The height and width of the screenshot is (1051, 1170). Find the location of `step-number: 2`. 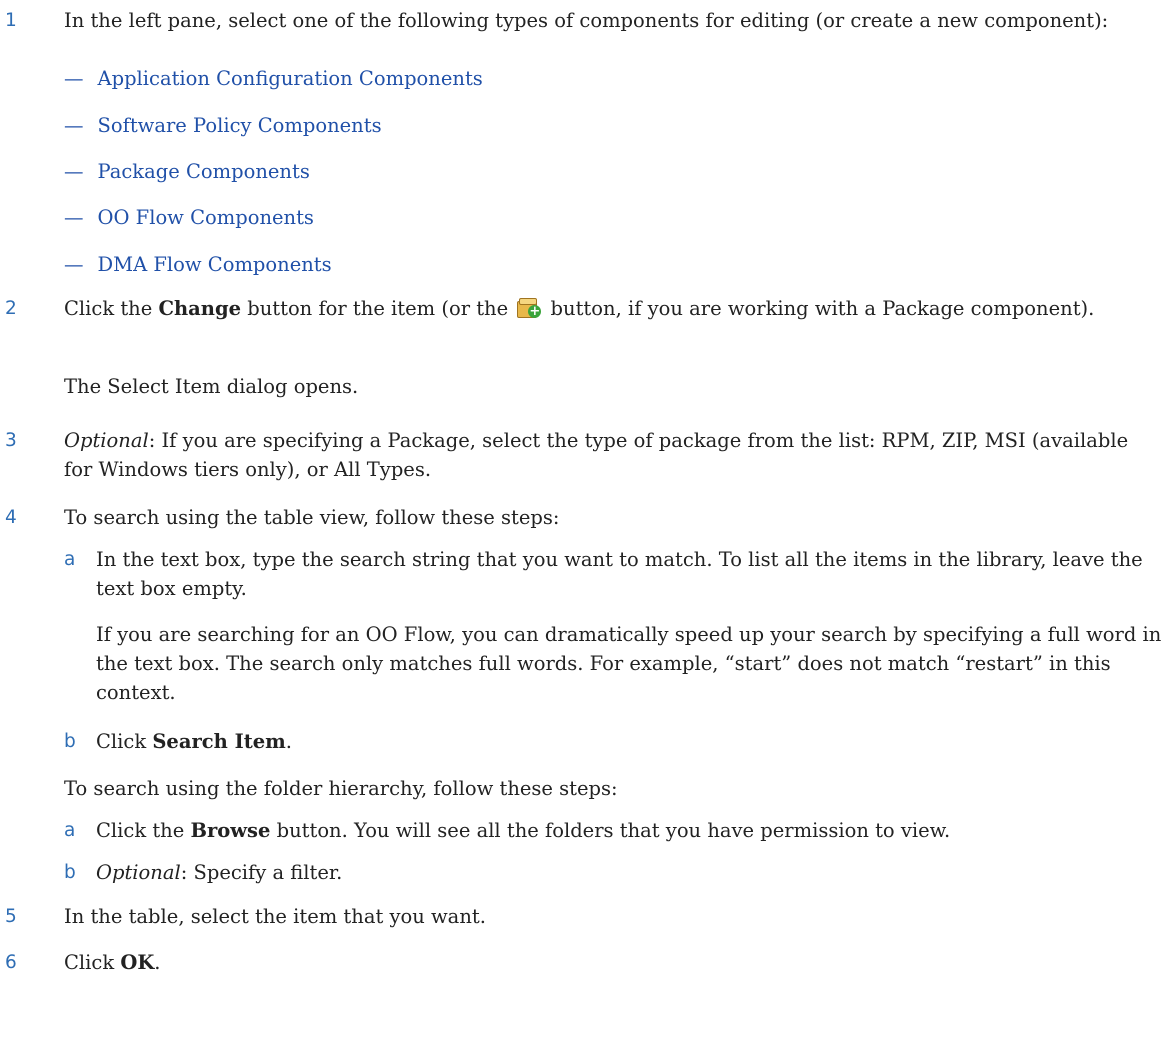

step-number: 2 is located at coordinates (11, 308).